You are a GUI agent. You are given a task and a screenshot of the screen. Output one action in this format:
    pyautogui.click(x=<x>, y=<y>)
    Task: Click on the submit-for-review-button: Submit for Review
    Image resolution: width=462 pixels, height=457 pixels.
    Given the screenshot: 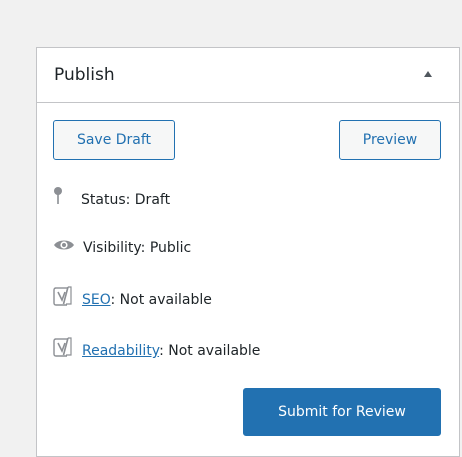 What is the action you would take?
    pyautogui.click(x=342, y=412)
    